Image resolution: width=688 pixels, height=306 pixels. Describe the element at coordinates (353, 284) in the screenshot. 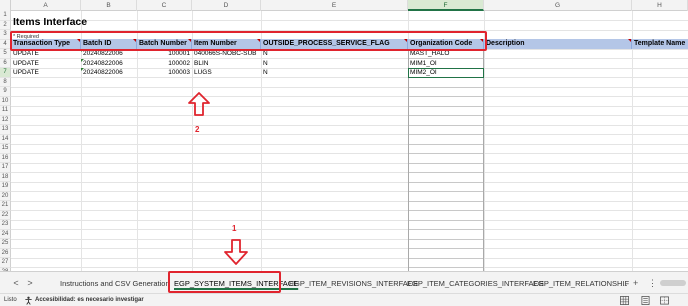

I see `tab-egp-item-revisions-interface: EGP_ITEM_REVISIONS_INTERFACE` at that location.